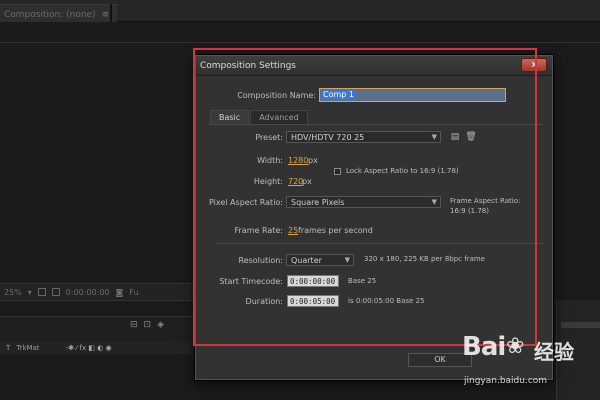  I want to click on close-button: x, so click(534, 65).